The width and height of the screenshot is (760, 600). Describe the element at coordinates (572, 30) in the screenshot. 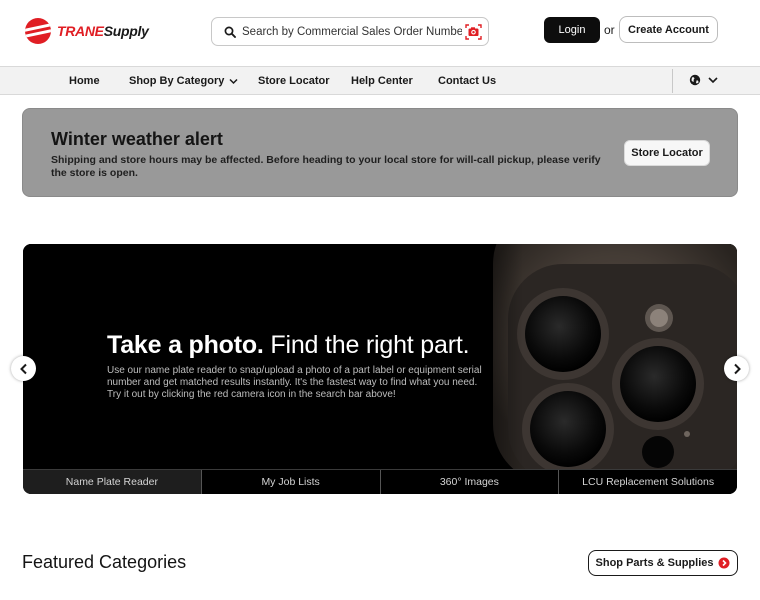

I see `login-button: Login` at that location.